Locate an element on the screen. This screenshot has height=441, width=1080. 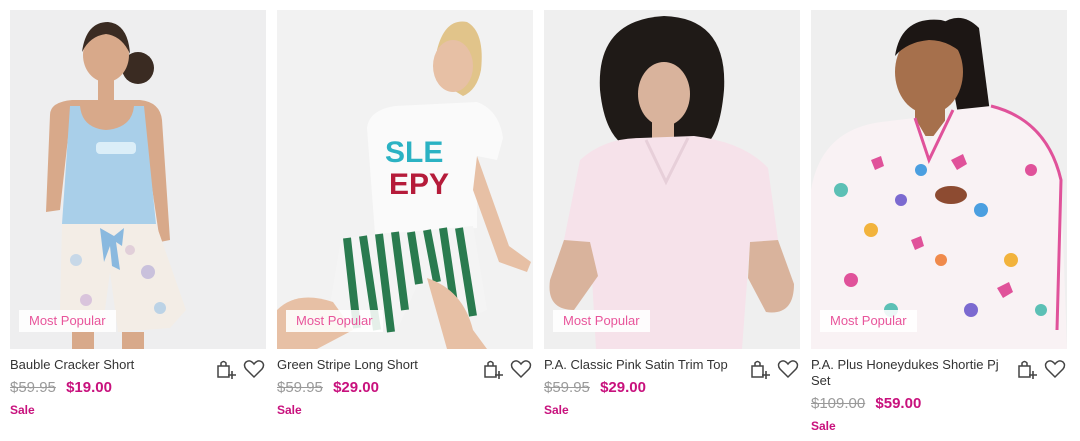
product-name: P.A. Plus Honeydukes Shortie Pj Set is located at coordinates (905, 373).